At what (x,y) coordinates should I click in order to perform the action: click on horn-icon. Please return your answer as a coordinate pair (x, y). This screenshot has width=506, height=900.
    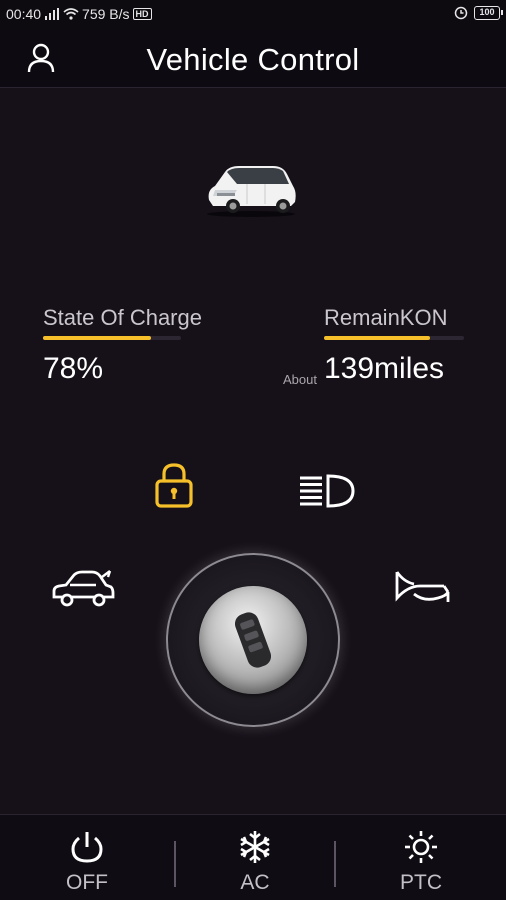
    Looking at the image, I should click on (423, 588).